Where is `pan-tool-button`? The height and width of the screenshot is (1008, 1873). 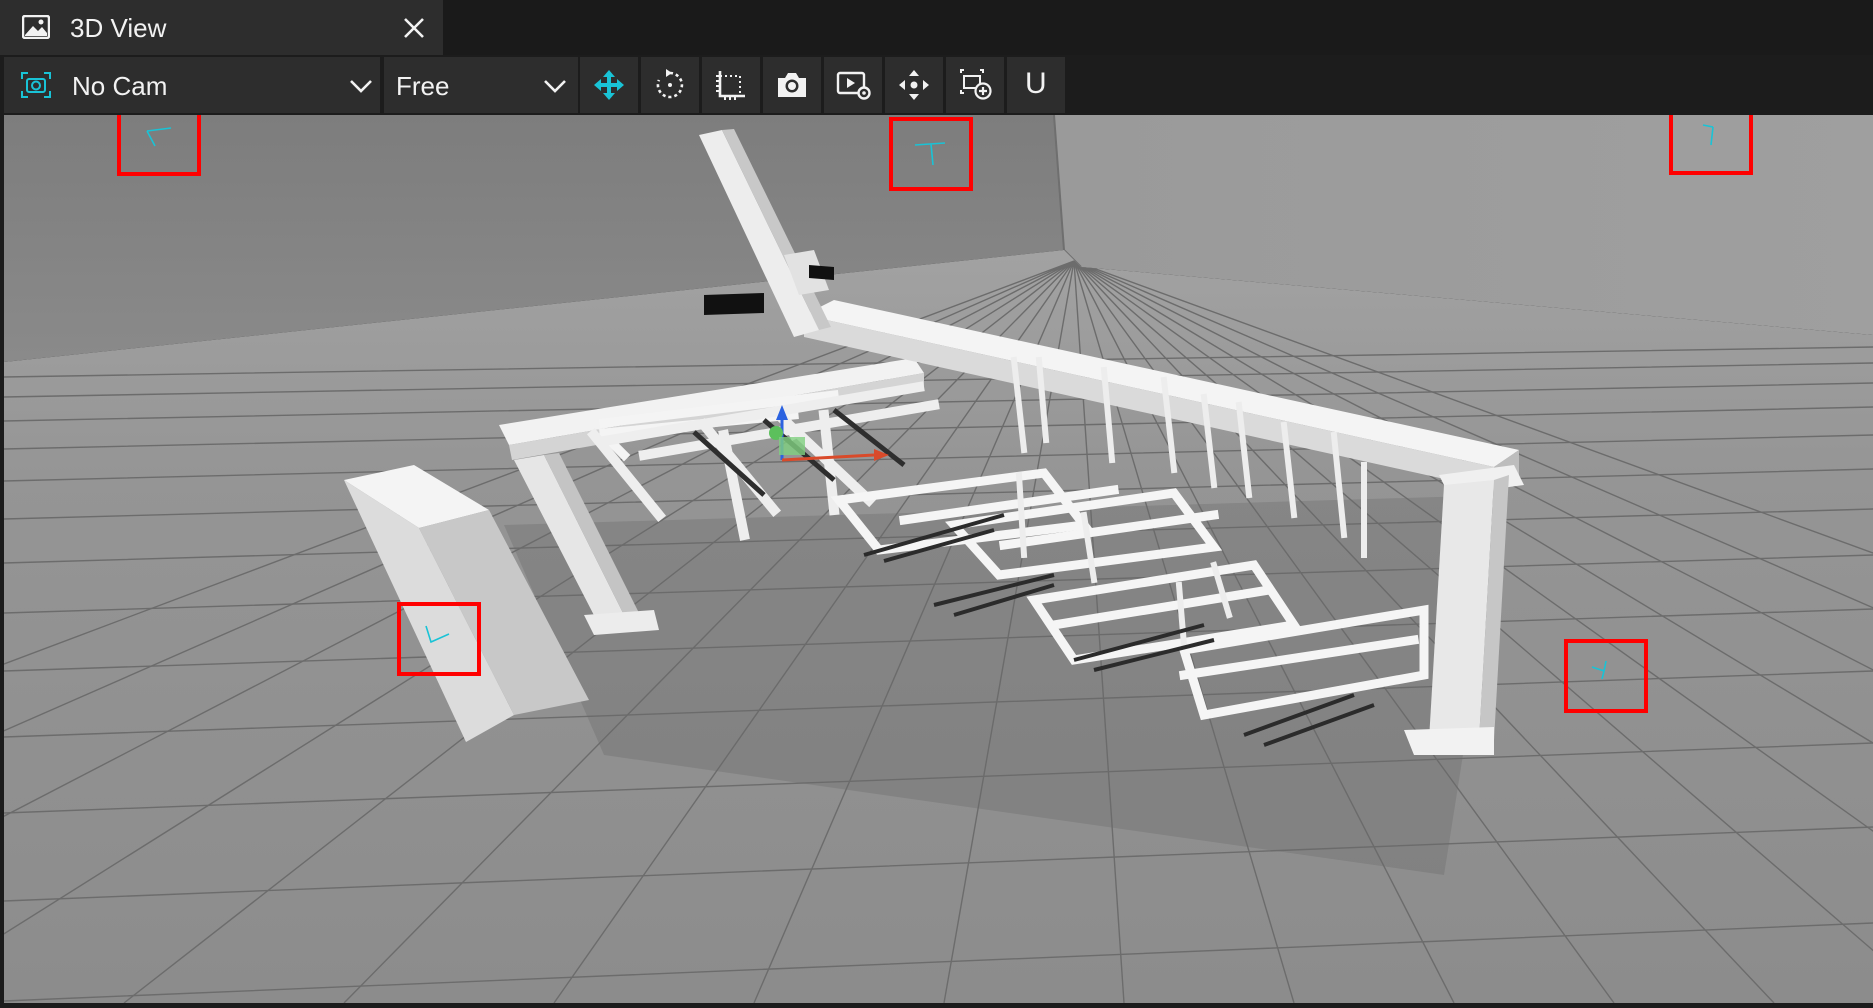
pan-tool-button is located at coordinates (914, 85).